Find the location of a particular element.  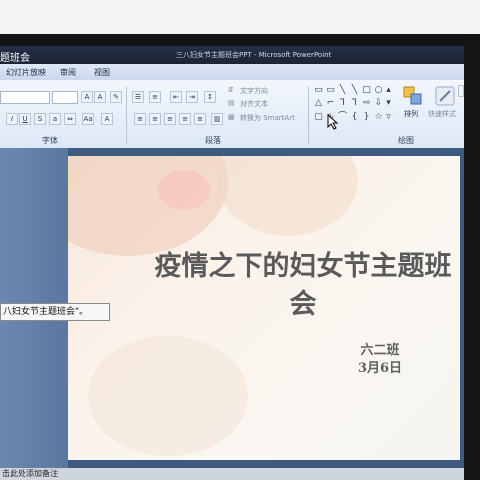

down-arrow-shape-icon: ⇩ is located at coordinates (378, 103).